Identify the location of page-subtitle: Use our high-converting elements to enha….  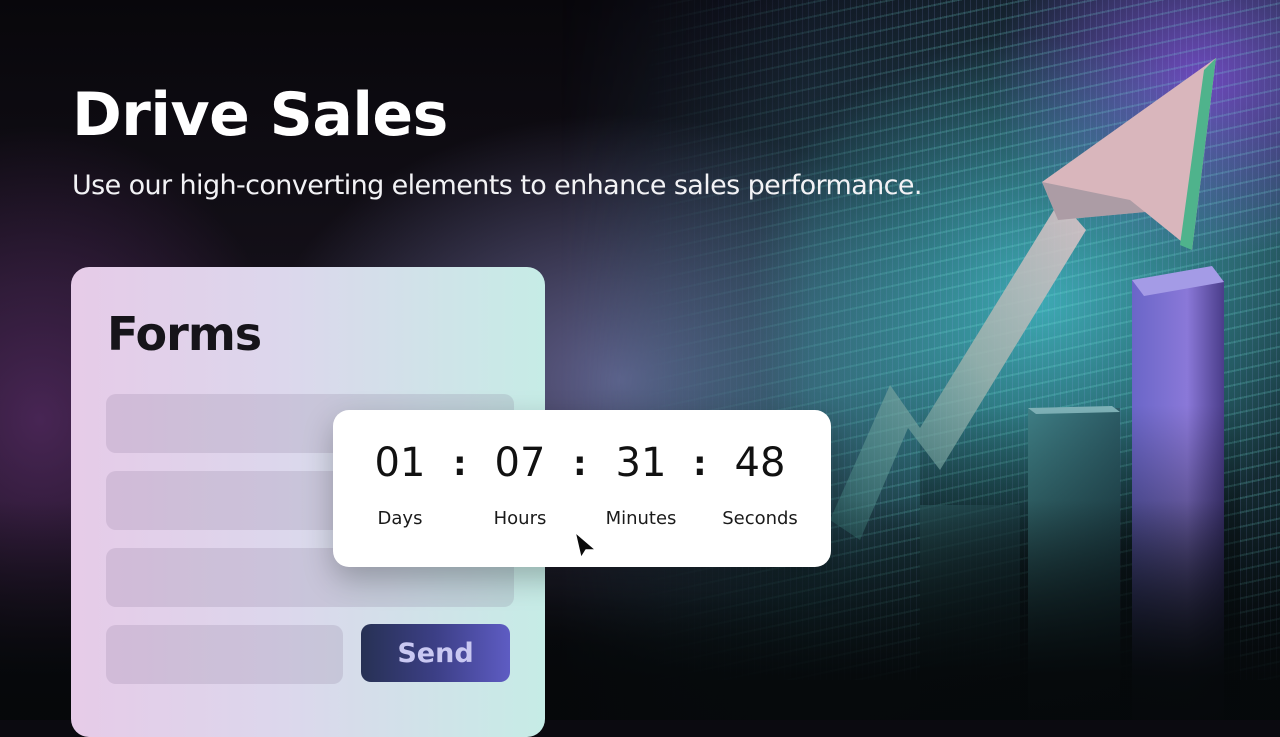
(497, 185).